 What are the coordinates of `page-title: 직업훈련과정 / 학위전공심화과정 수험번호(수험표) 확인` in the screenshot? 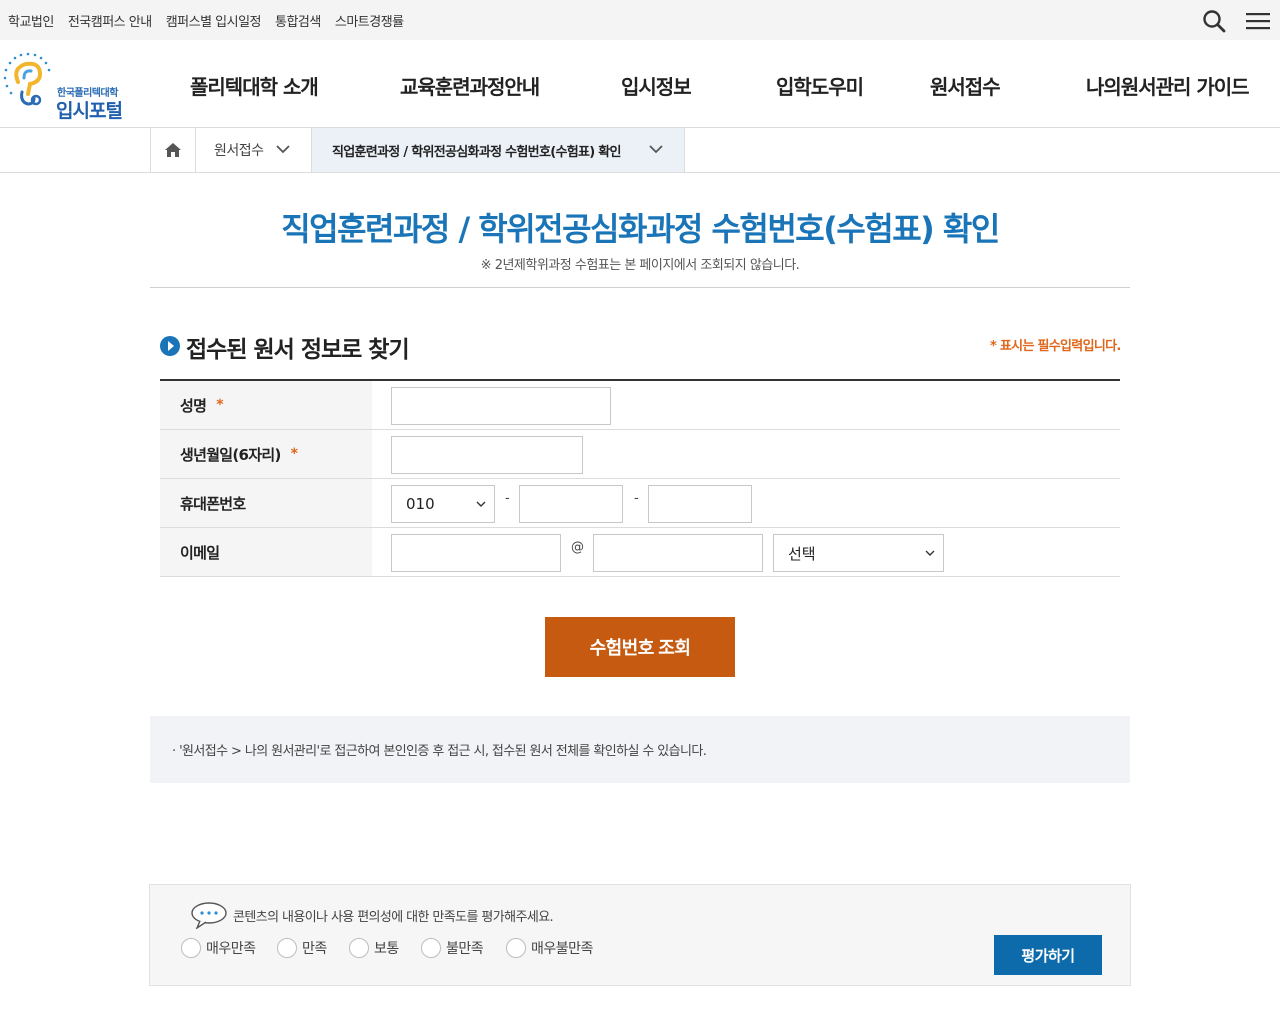 It's located at (640, 229).